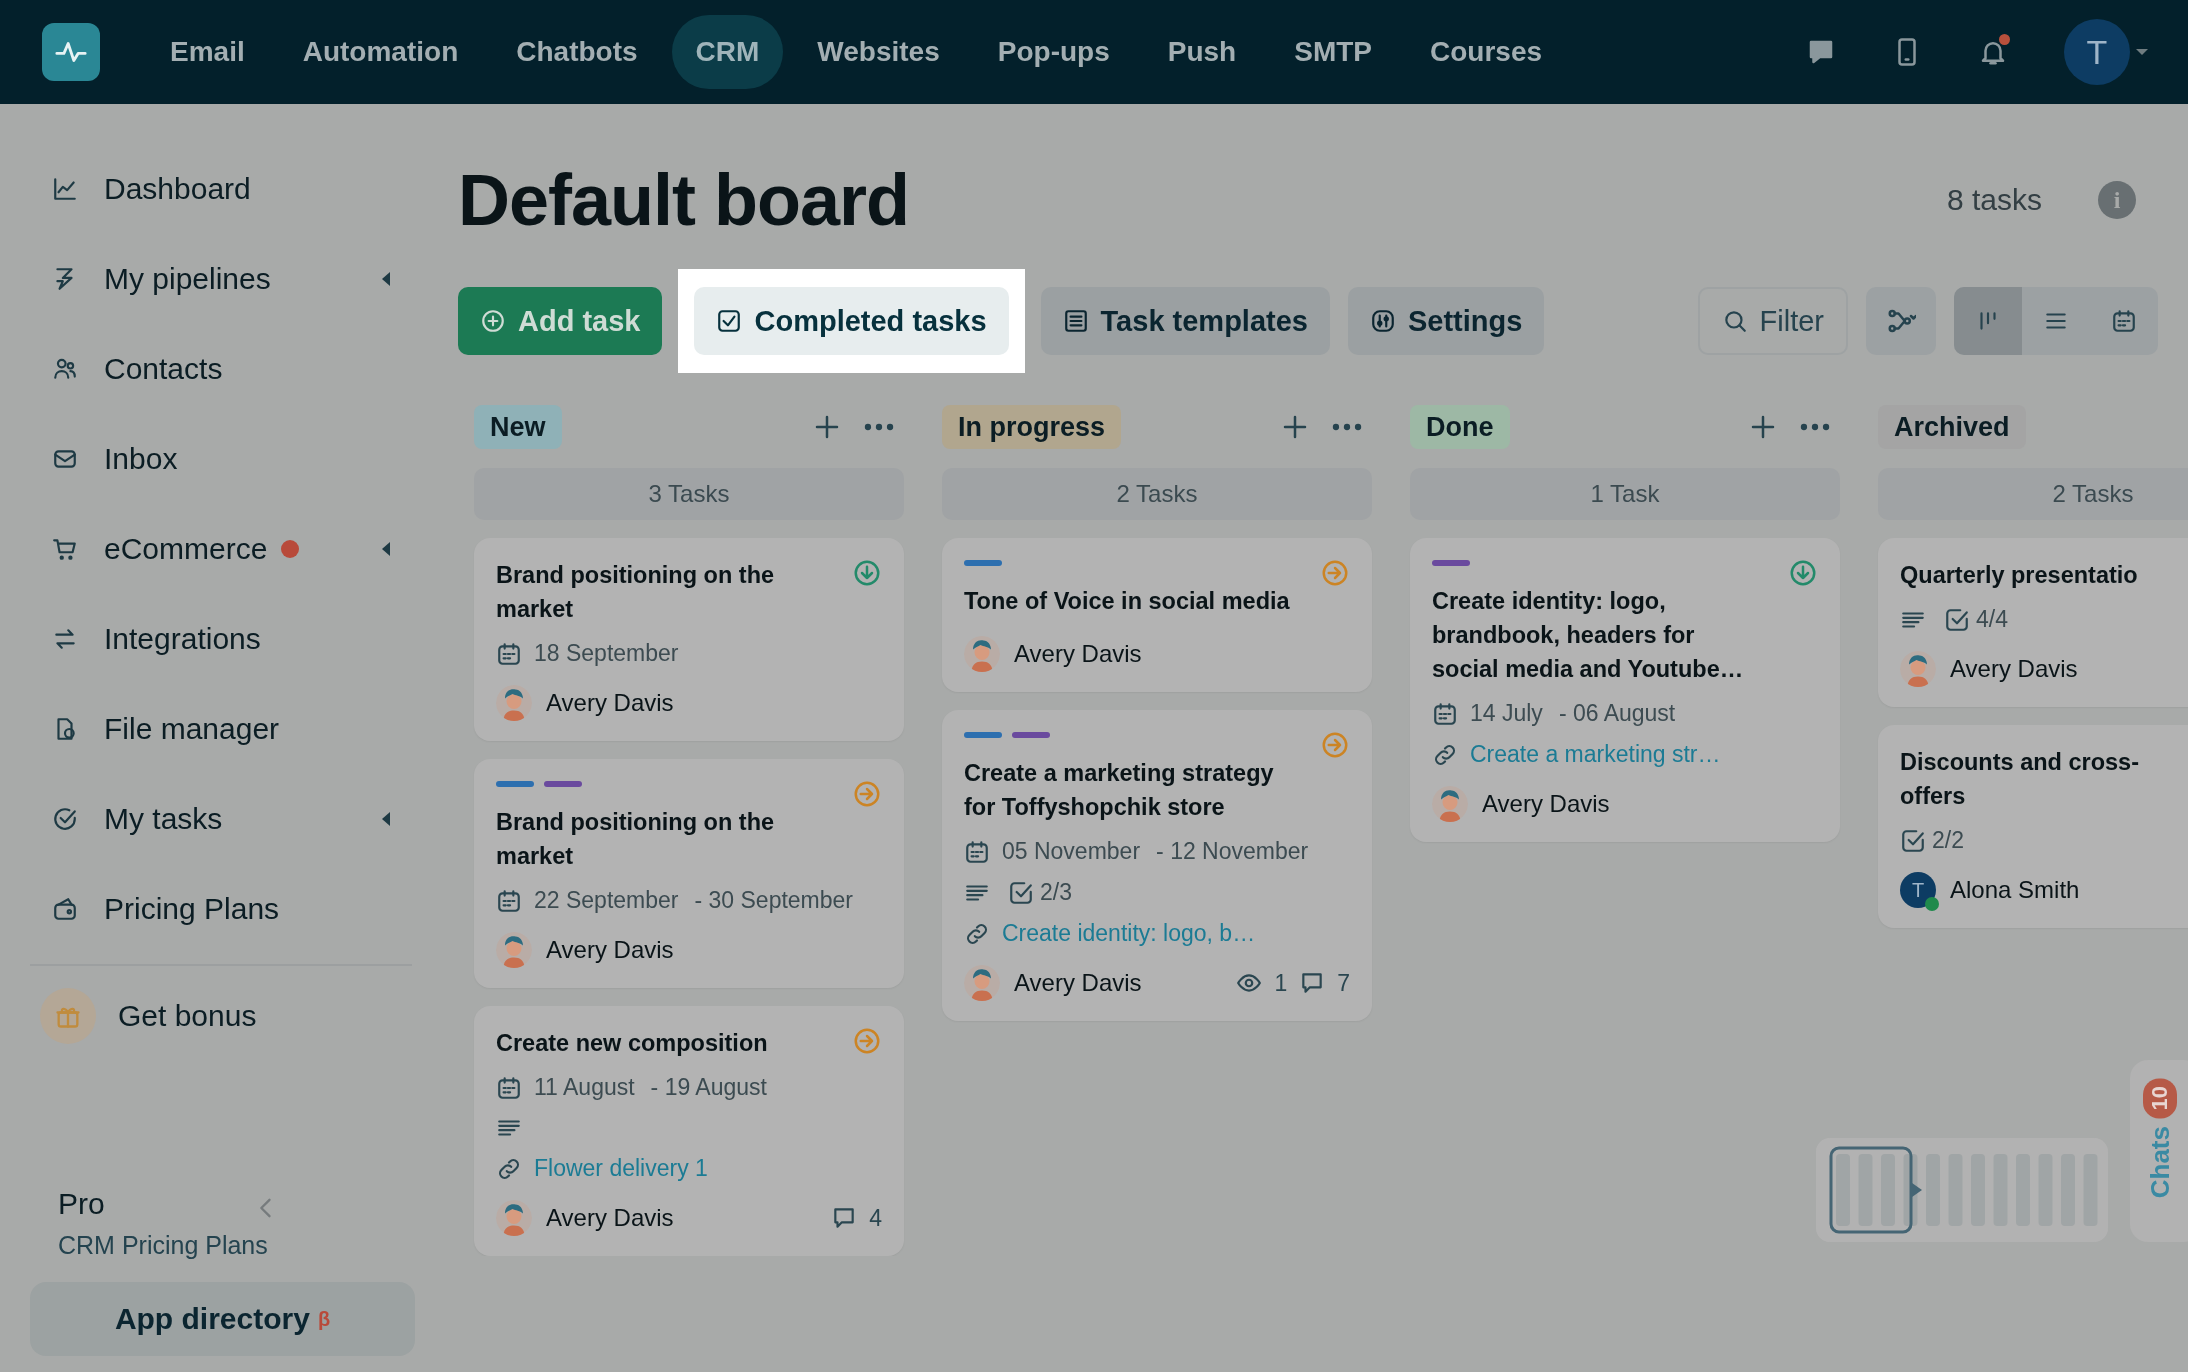 This screenshot has height=1372, width=2188. I want to click on task-title: Create a marketing strategy for Toffyshopchik store, so click(1119, 790).